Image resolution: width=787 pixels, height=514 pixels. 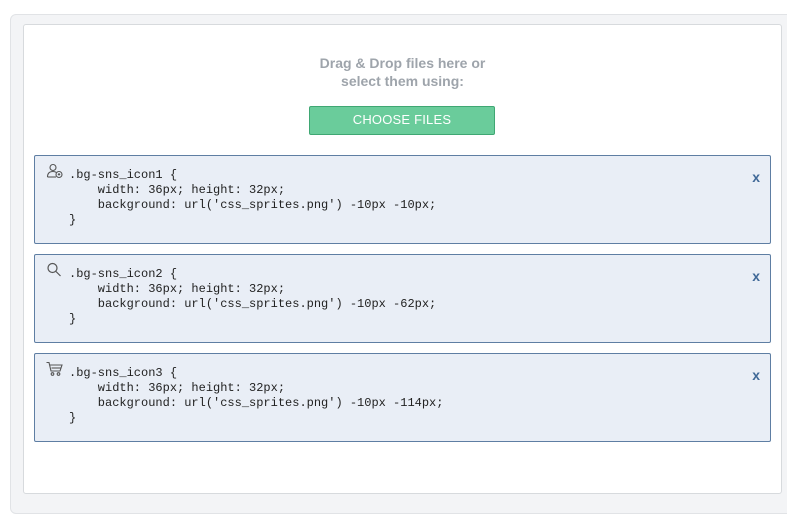 I want to click on choose-files-button: CHOOSE FILES, so click(x=402, y=120).